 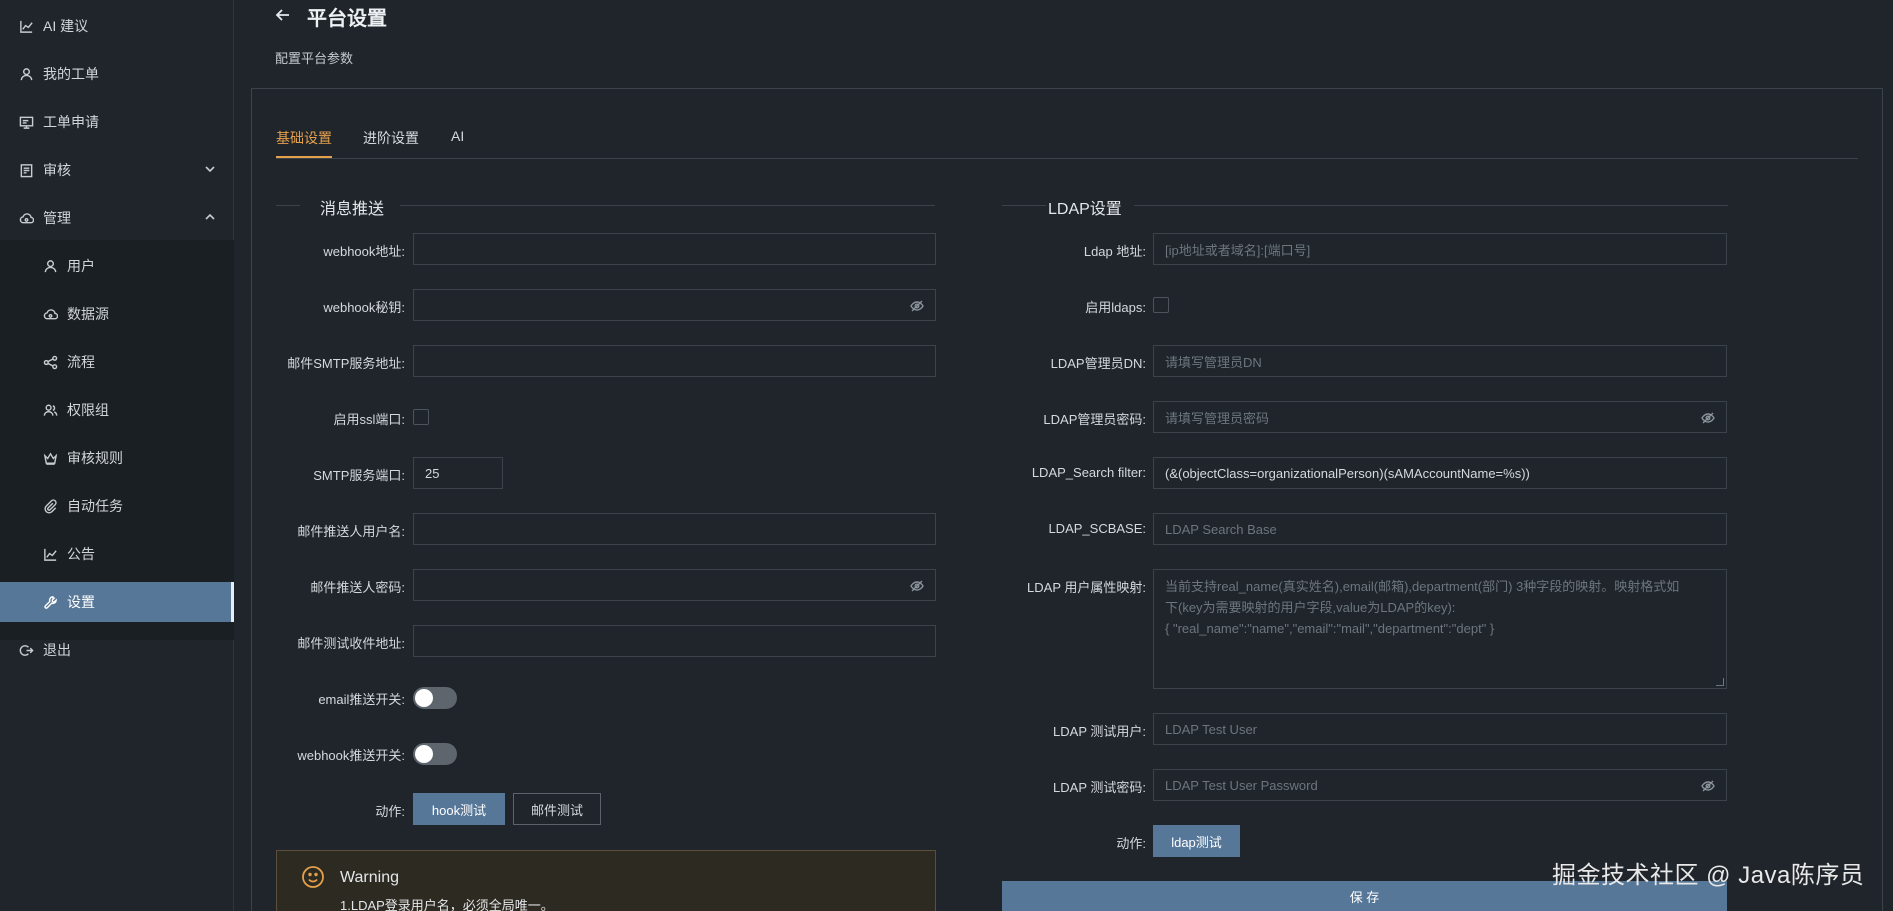 I want to click on action-label: 动作:, so click(x=390, y=811).